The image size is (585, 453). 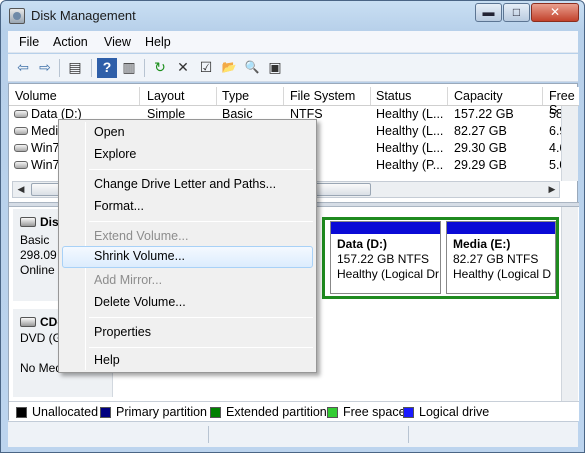 What do you see at coordinates (161, 412) in the screenshot?
I see `legend-label-primary: Primary partition` at bounding box center [161, 412].